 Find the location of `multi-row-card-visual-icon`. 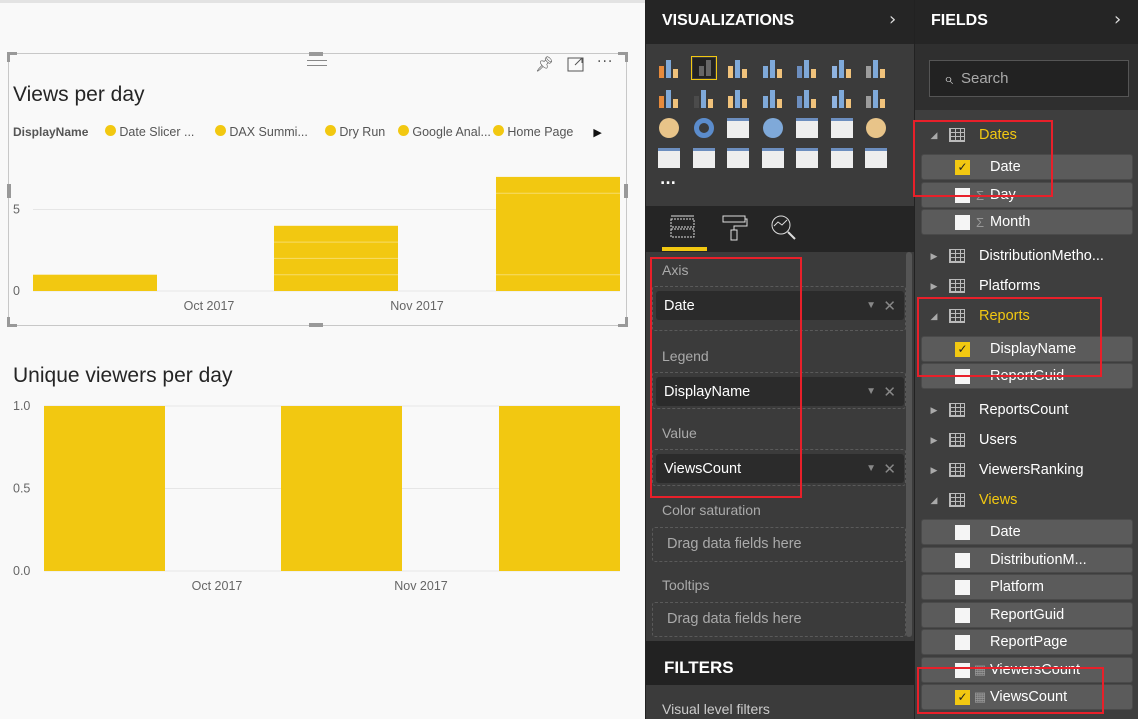

multi-row-card-visual-icon is located at coordinates (704, 158).